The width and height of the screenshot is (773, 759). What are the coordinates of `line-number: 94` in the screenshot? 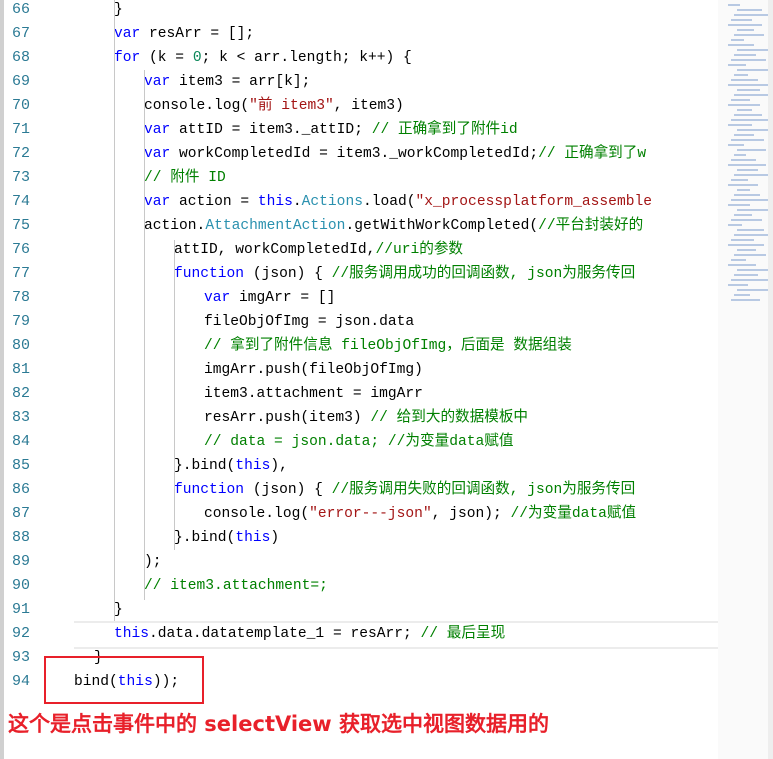 It's located at (21, 681).